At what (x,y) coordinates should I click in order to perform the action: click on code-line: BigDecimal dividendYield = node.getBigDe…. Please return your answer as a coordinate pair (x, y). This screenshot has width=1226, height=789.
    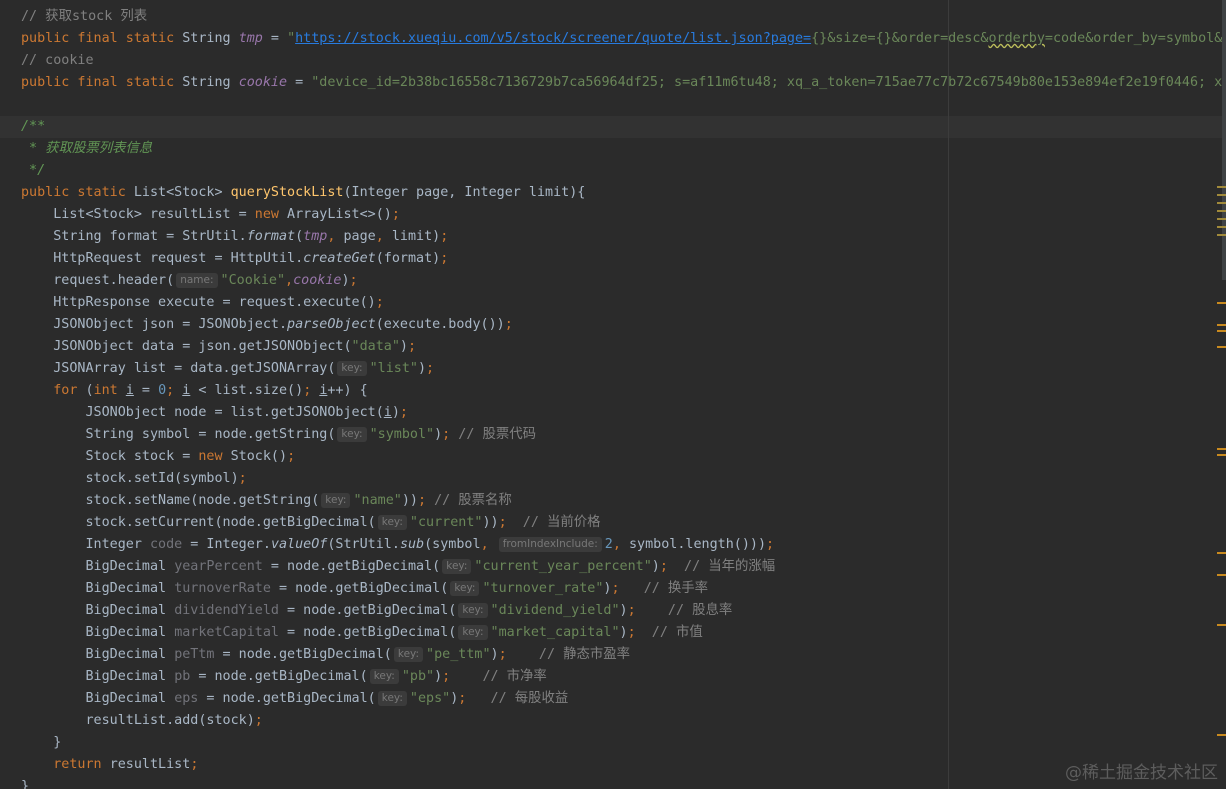
    Looking at the image, I should click on (623, 611).